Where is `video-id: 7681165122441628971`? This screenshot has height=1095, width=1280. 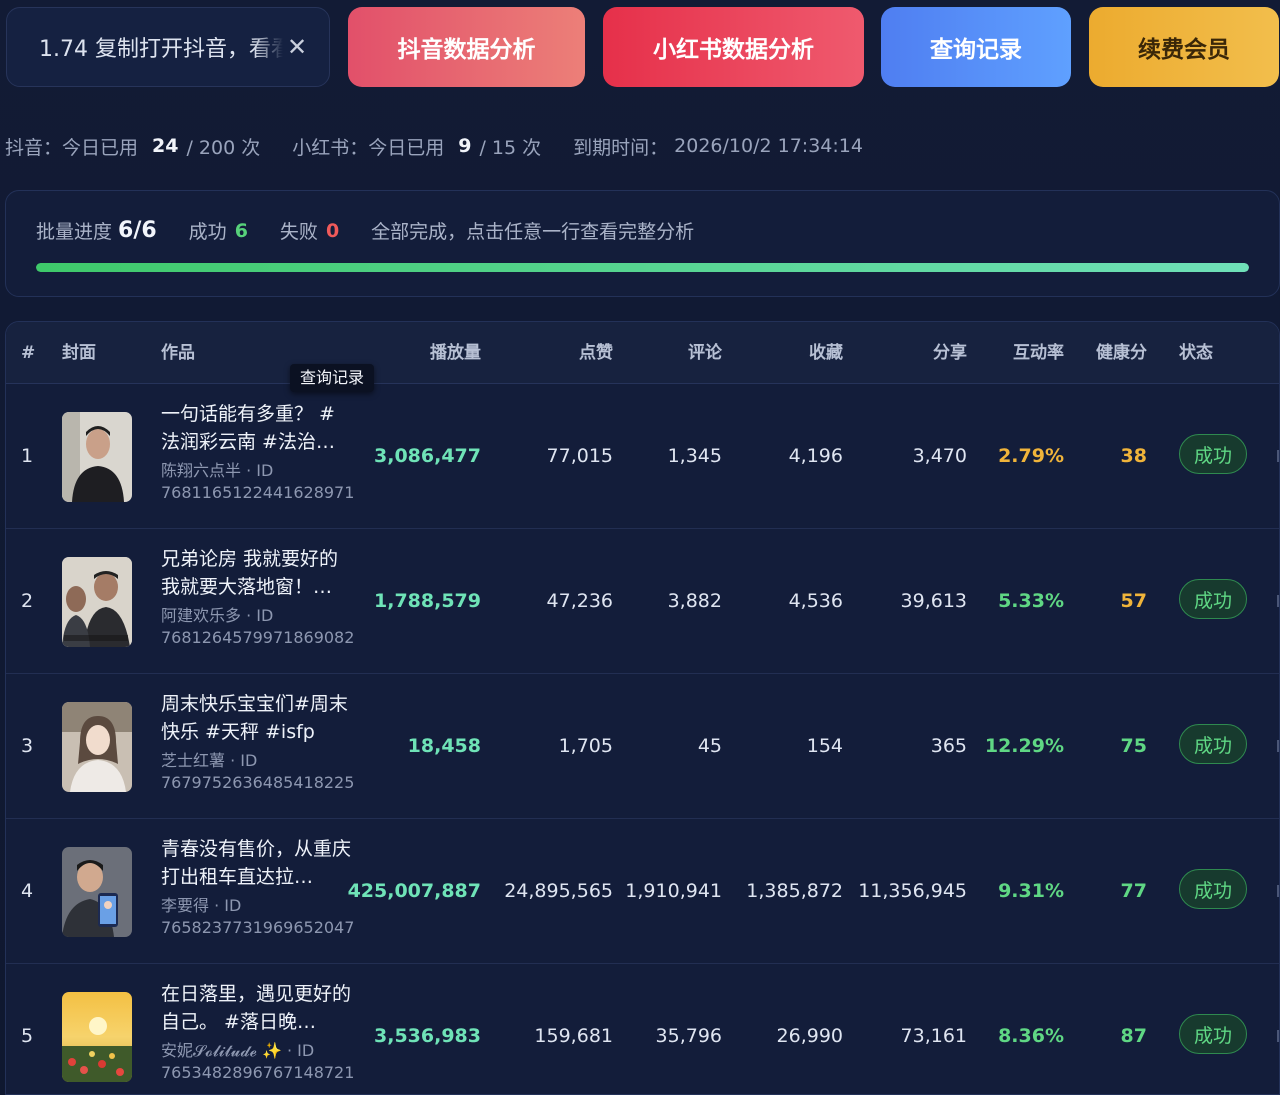 video-id: 7681165122441628971 is located at coordinates (258, 492).